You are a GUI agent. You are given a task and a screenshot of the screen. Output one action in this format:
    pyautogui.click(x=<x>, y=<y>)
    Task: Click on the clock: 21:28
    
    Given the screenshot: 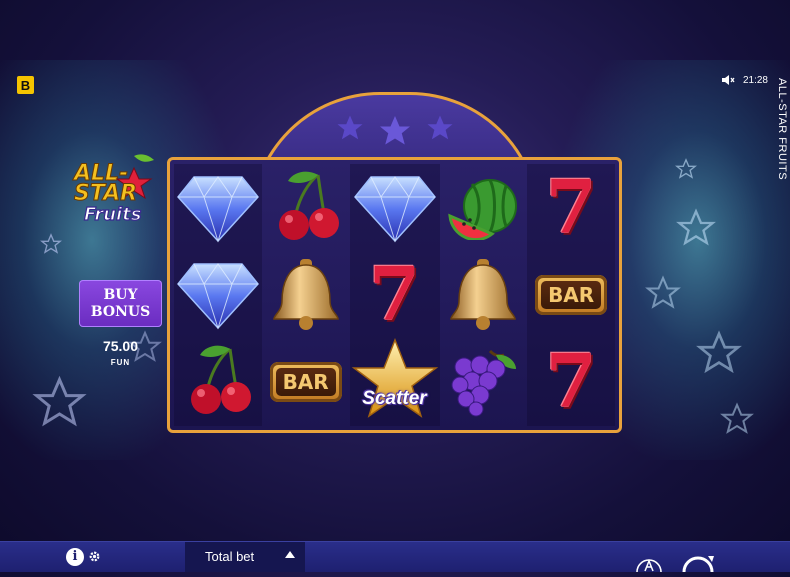 What is the action you would take?
    pyautogui.click(x=755, y=80)
    